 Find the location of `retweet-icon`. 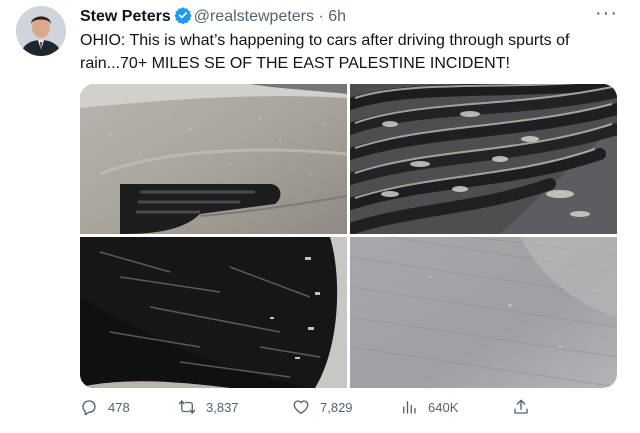

retweet-icon is located at coordinates (187, 407).